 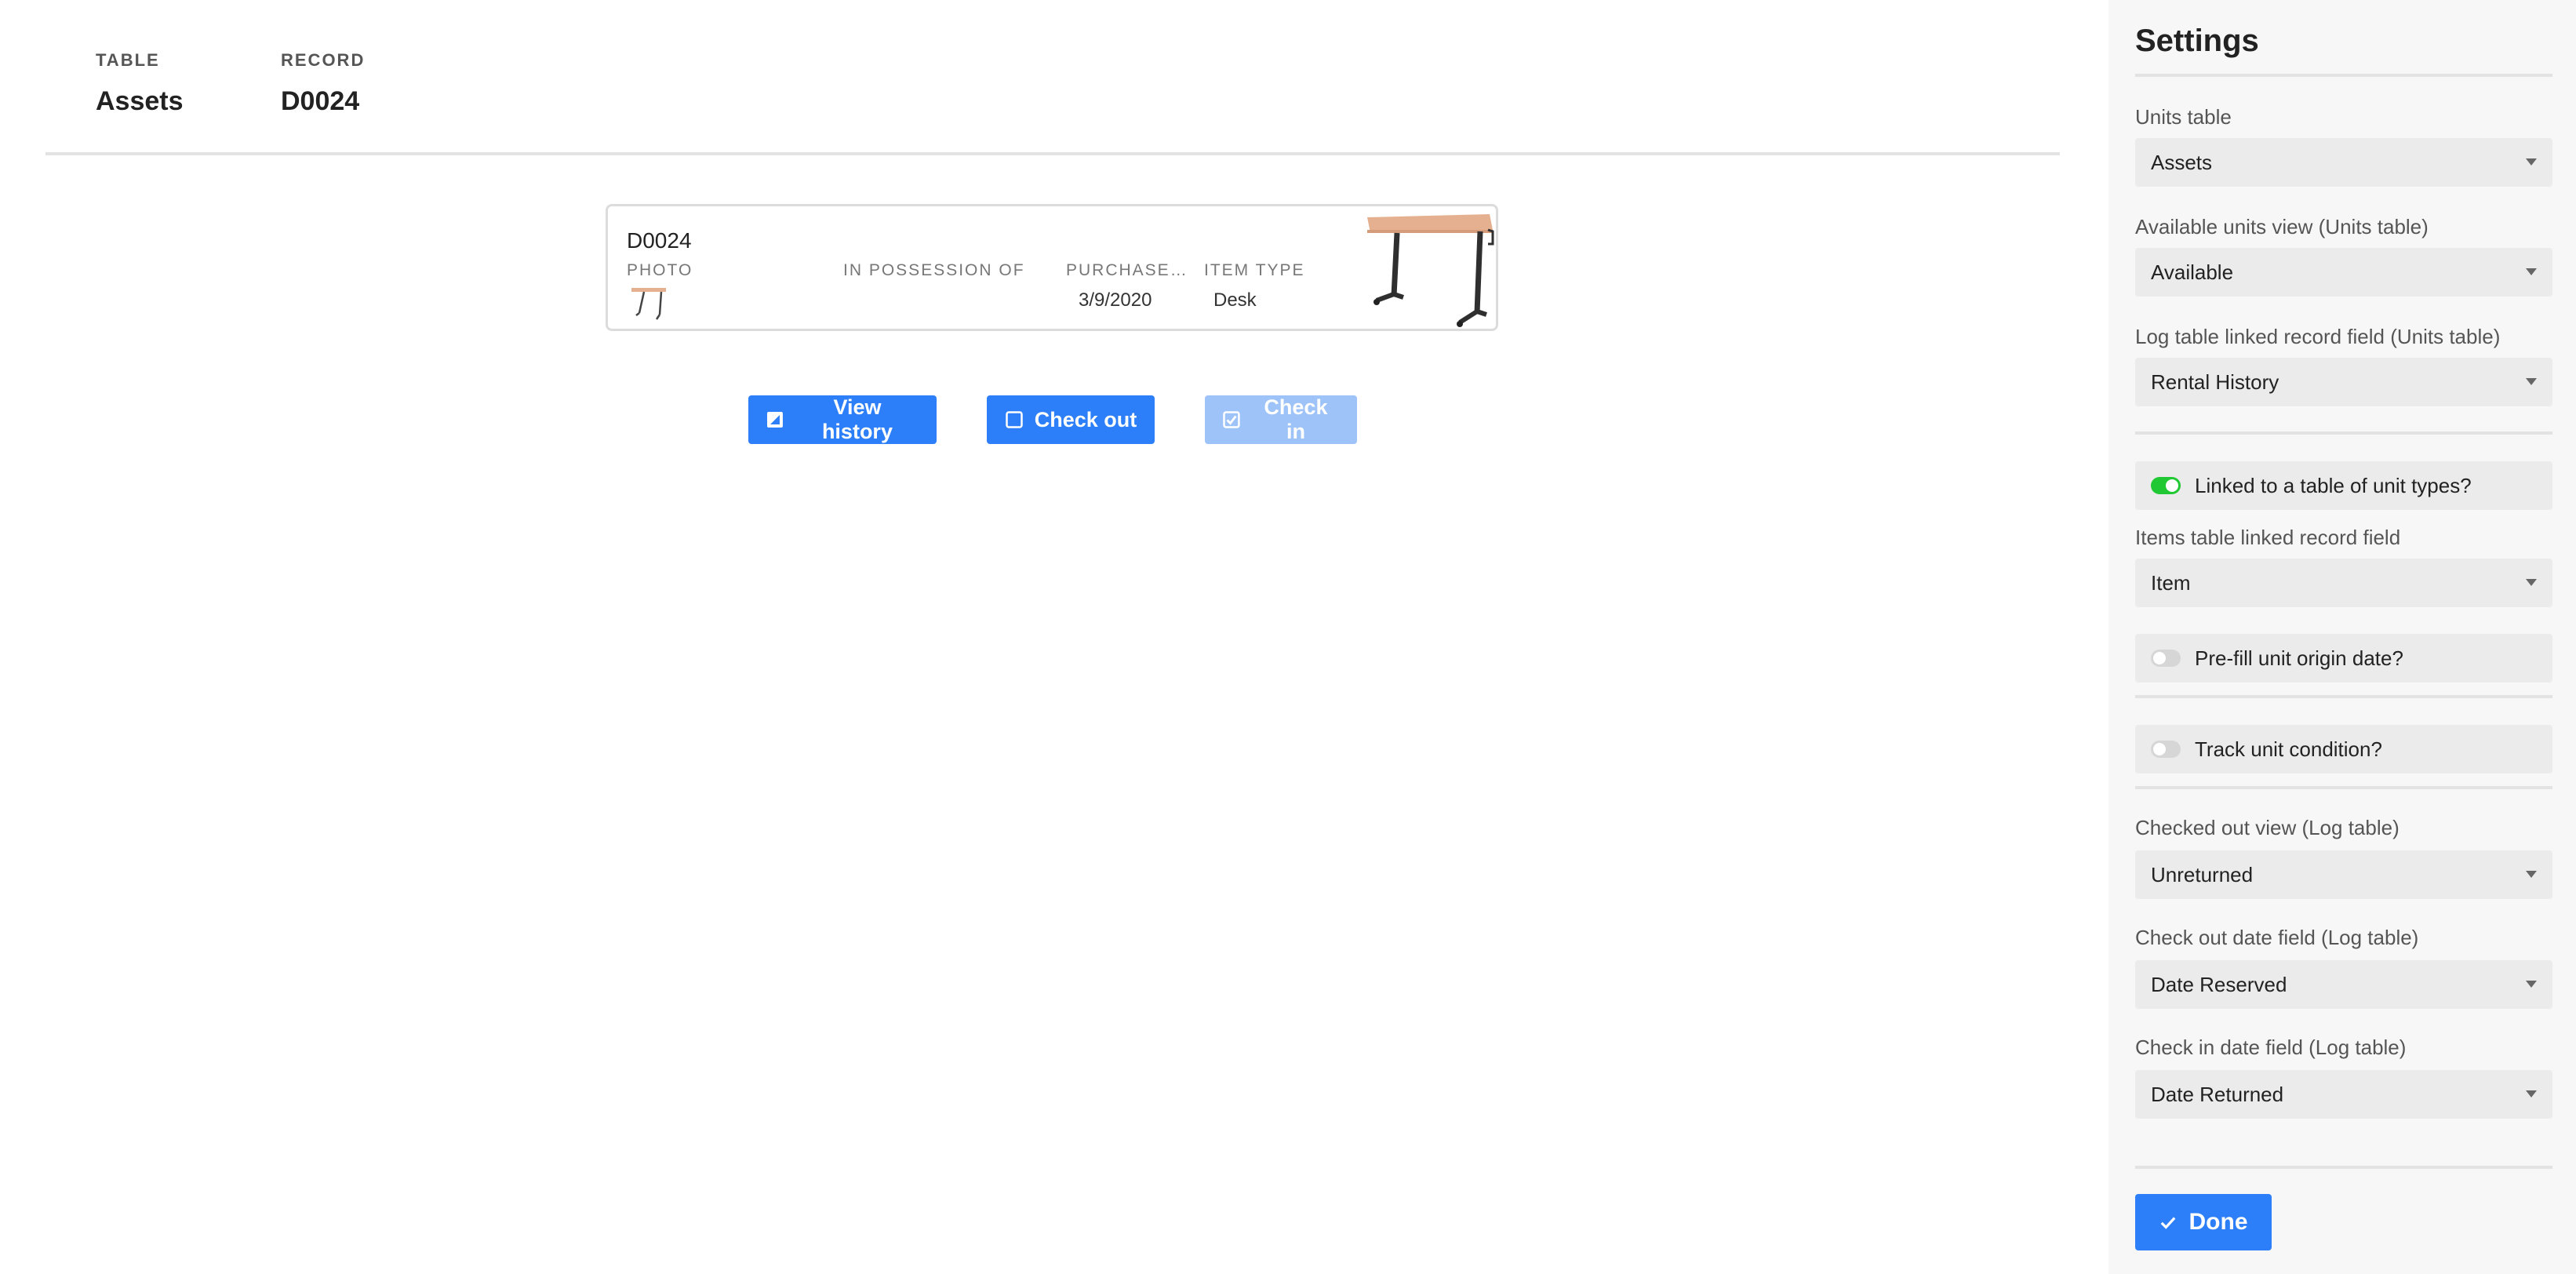 What do you see at coordinates (2166, 749) in the screenshot?
I see `condition-switch` at bounding box center [2166, 749].